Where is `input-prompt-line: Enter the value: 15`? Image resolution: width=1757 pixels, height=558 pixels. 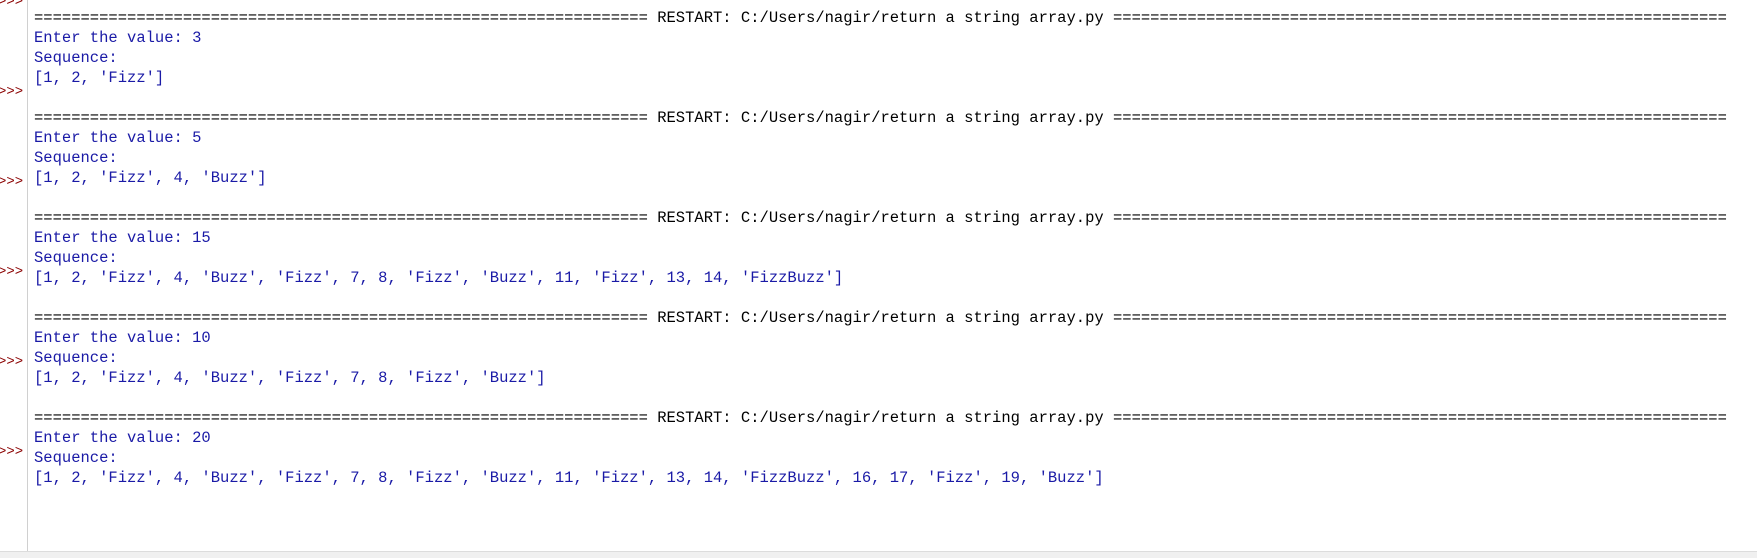 input-prompt-line: Enter the value: 15 is located at coordinates (122, 238).